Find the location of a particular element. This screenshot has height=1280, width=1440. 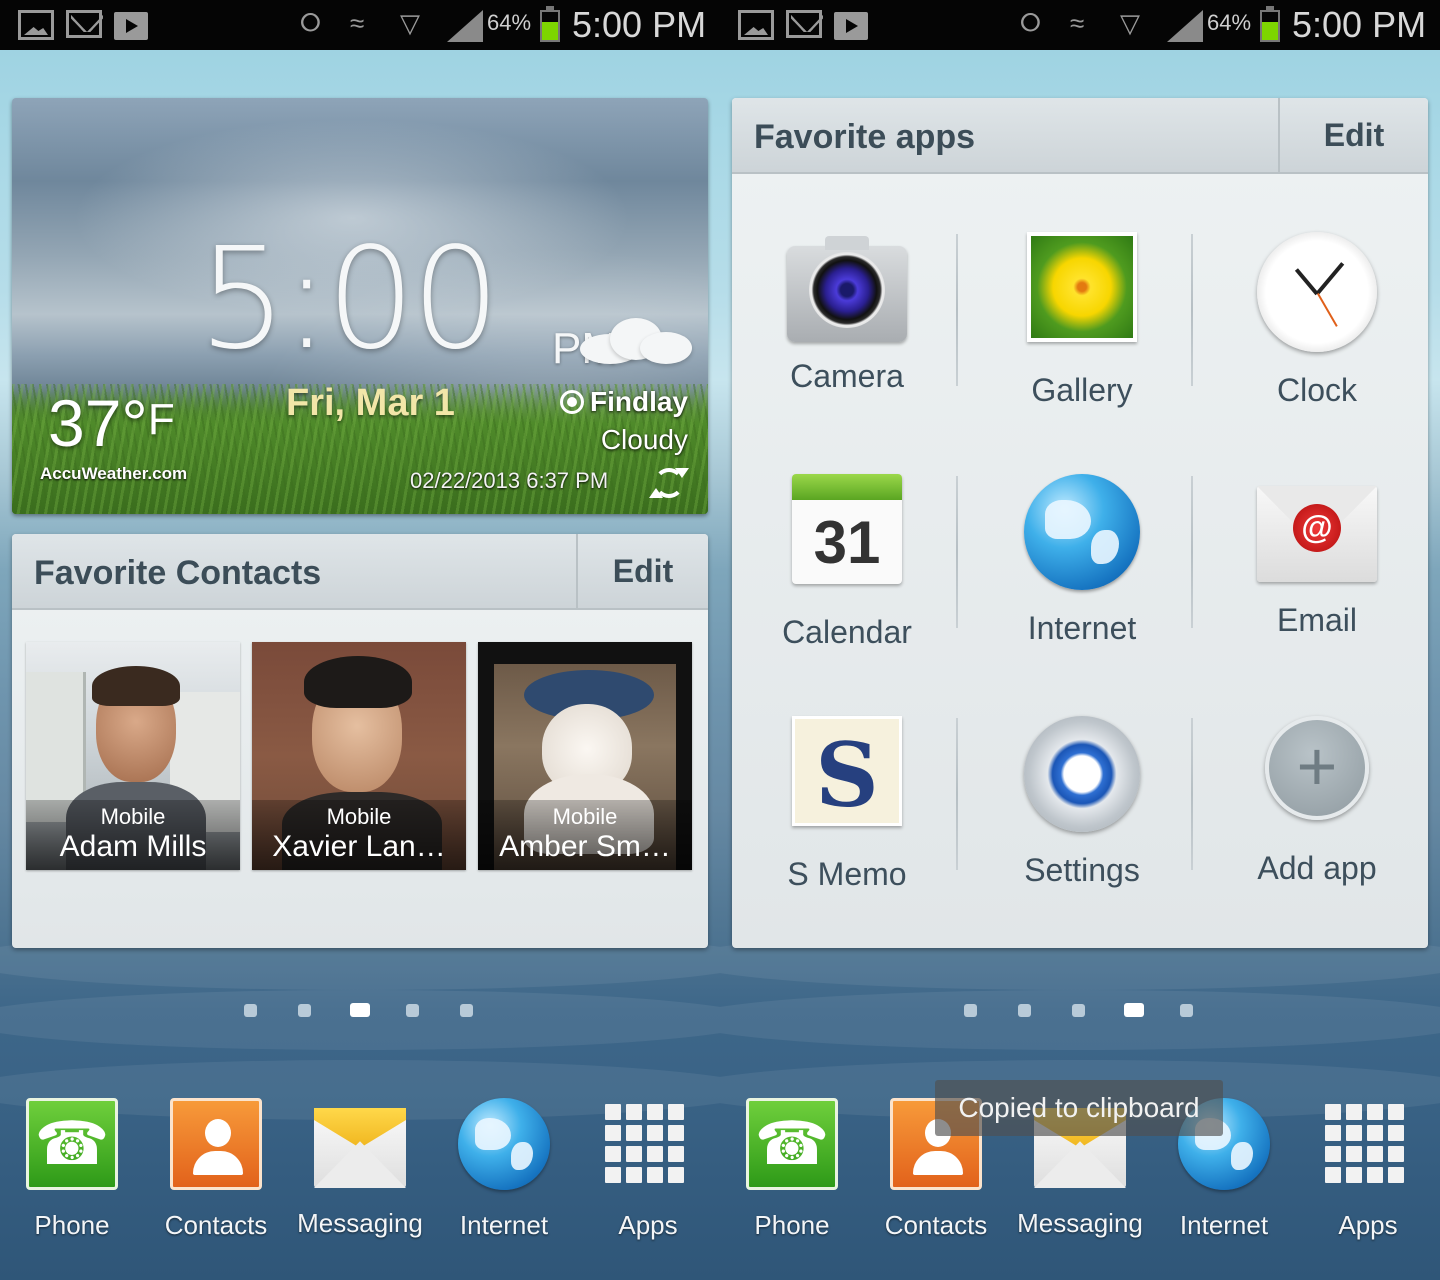

s-memo-icon: S is located at coordinates (847, 771).